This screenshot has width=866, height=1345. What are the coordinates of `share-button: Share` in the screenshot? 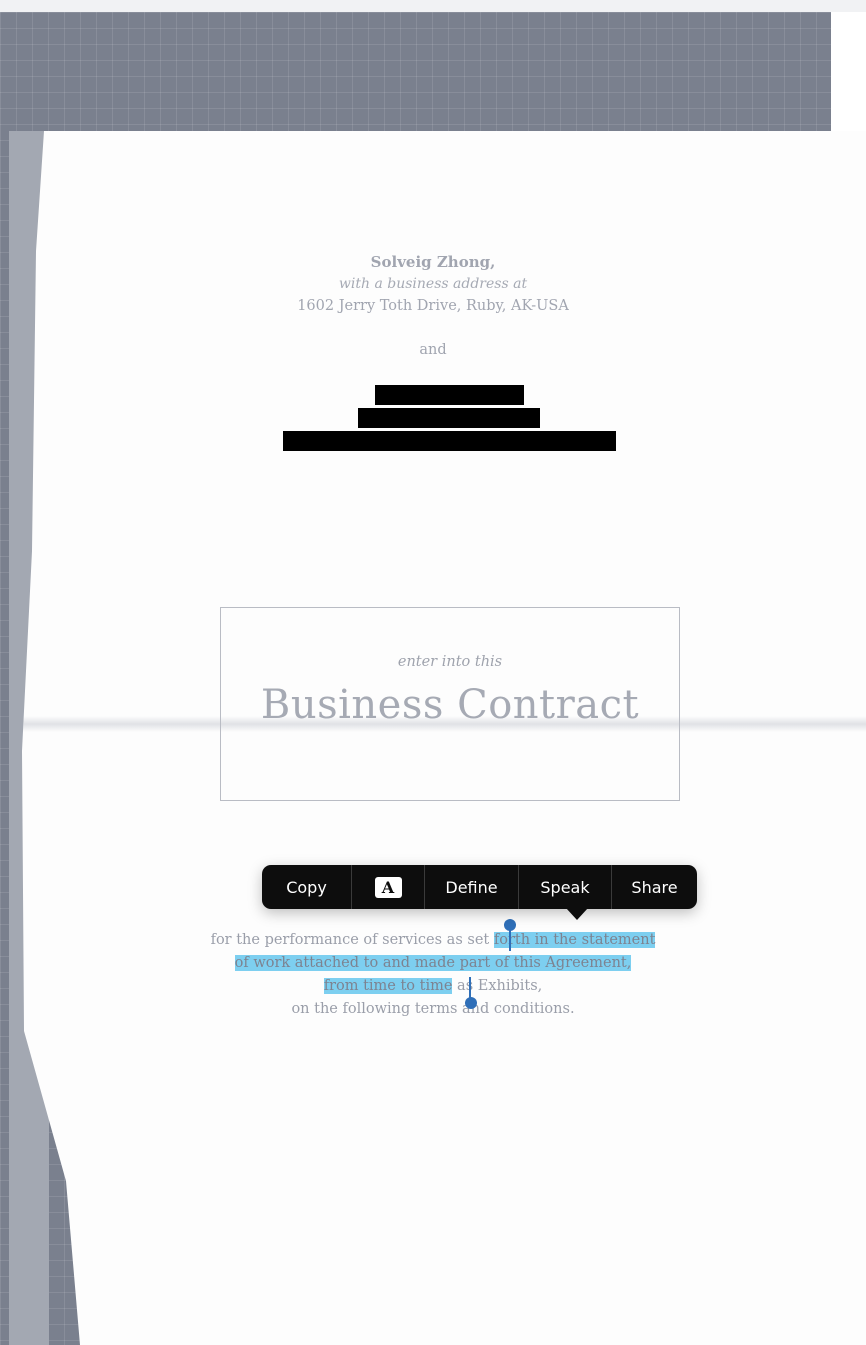 It's located at (654, 887).